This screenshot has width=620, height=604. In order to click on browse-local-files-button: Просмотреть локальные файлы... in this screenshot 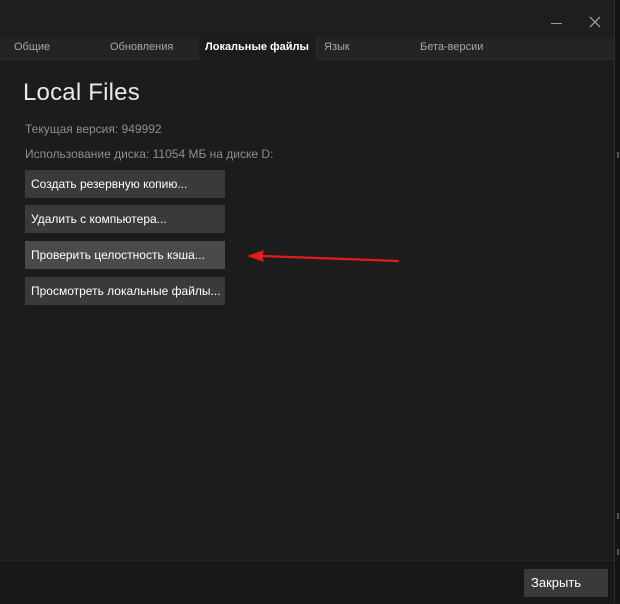, I will do `click(125, 291)`.